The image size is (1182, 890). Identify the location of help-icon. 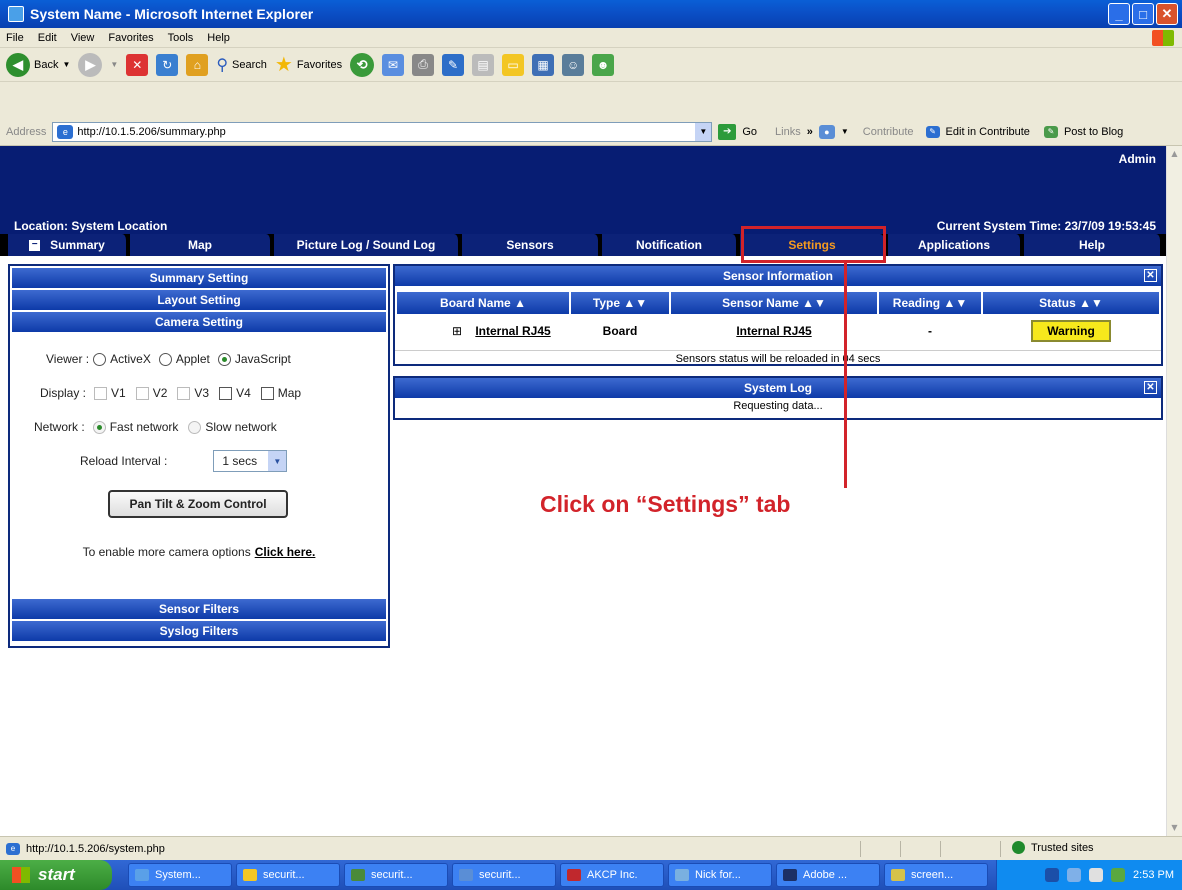
(1052, 875).